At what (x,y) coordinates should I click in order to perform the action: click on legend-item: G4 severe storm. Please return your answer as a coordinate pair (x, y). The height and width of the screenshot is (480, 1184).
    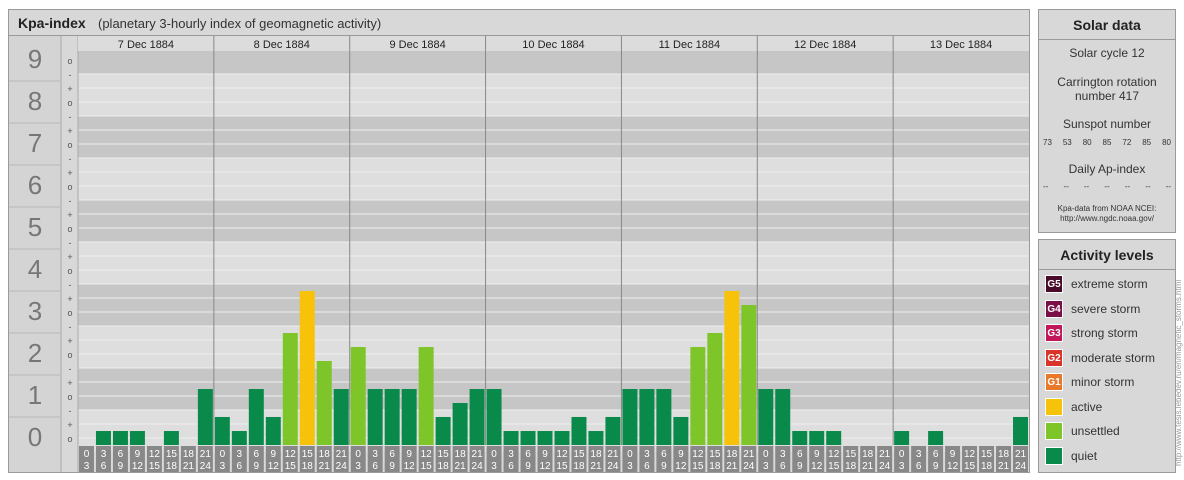
    Looking at the image, I should click on (1110, 309).